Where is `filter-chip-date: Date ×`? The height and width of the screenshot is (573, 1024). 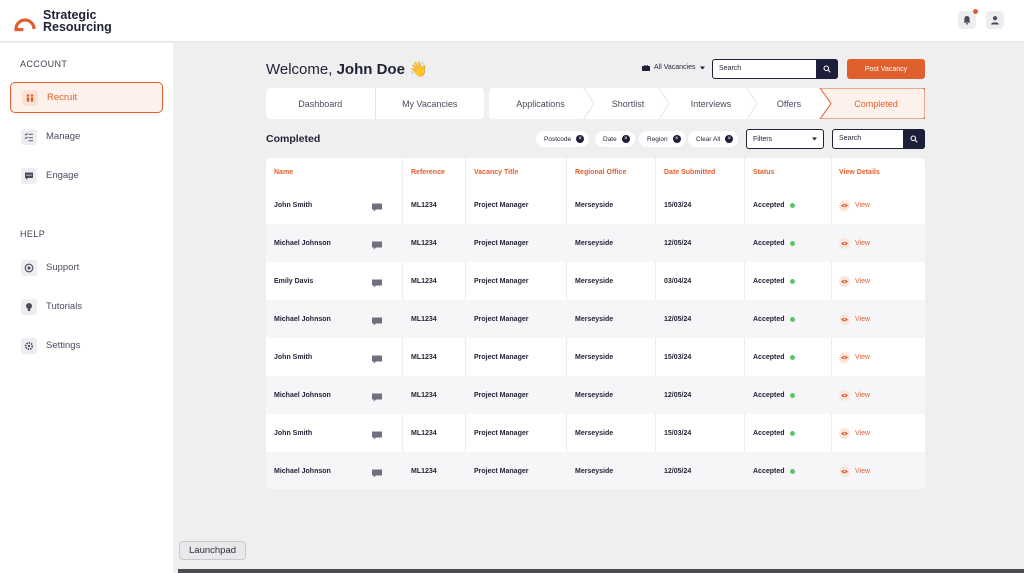 filter-chip-date: Date × is located at coordinates (615, 139).